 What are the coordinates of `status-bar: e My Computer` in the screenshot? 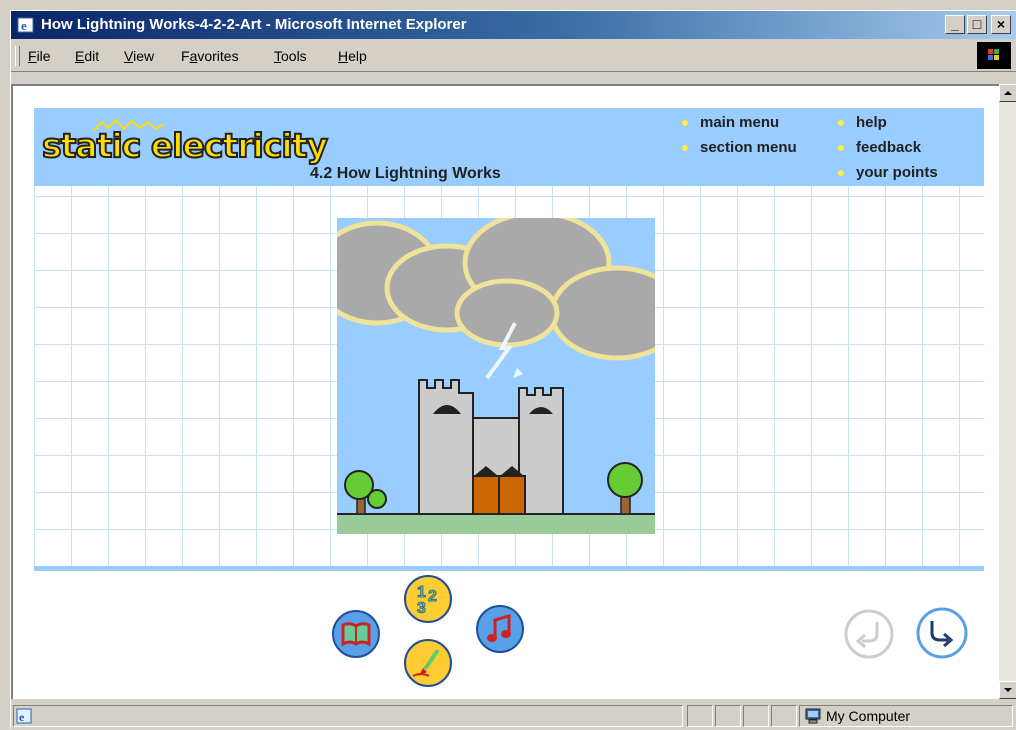 It's located at (513, 715).